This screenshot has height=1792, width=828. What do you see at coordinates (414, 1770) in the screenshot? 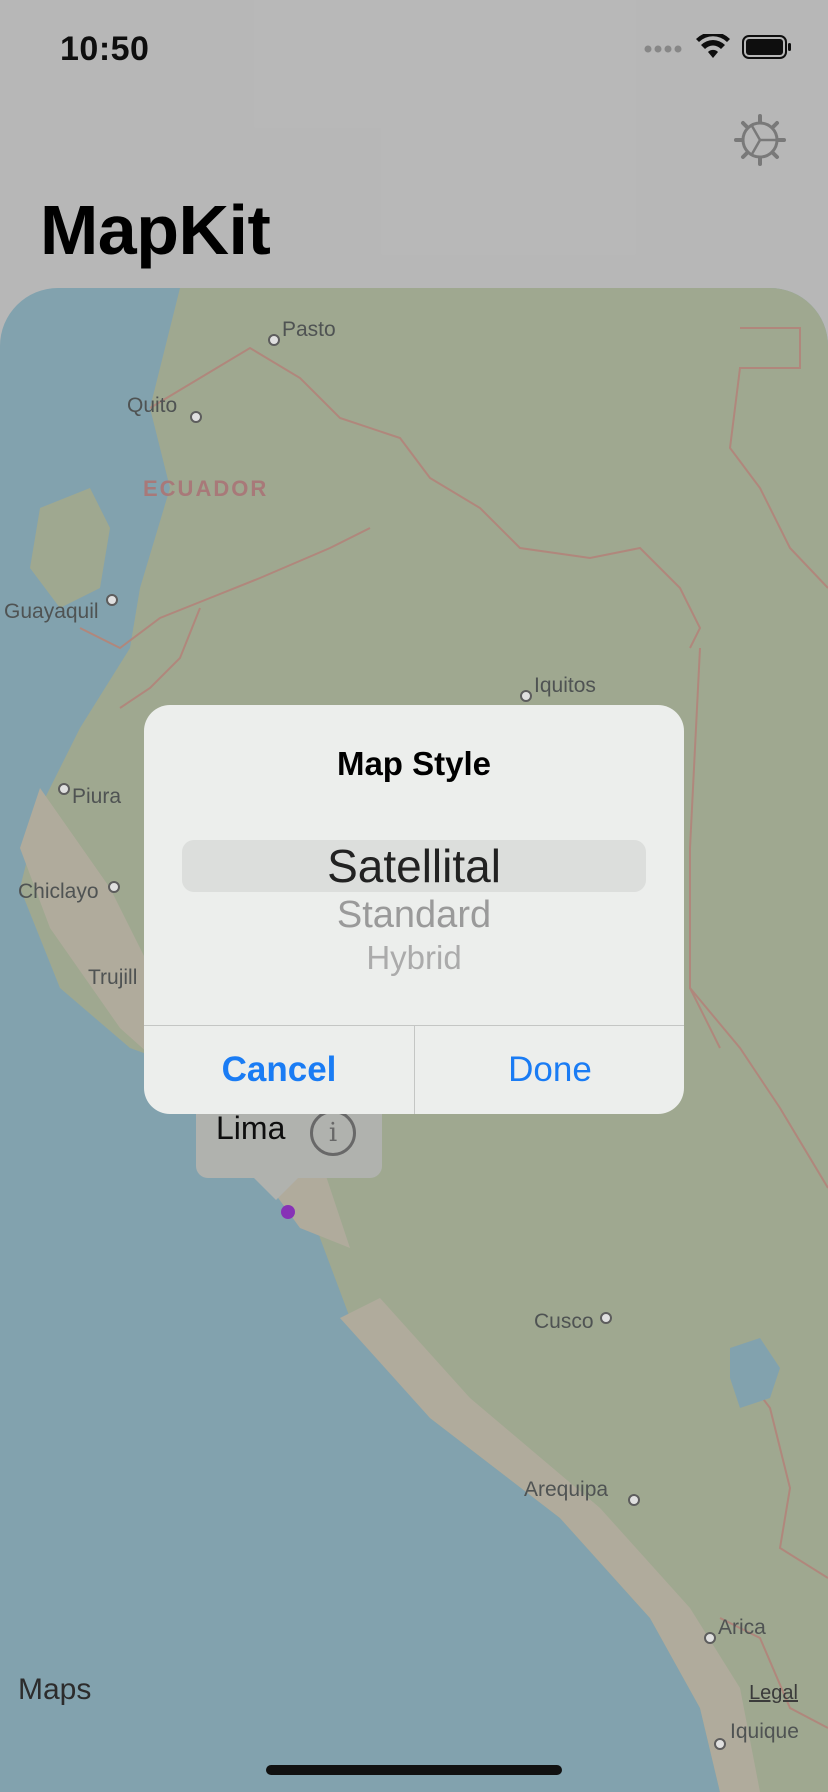
I see `home-indicator` at bounding box center [414, 1770].